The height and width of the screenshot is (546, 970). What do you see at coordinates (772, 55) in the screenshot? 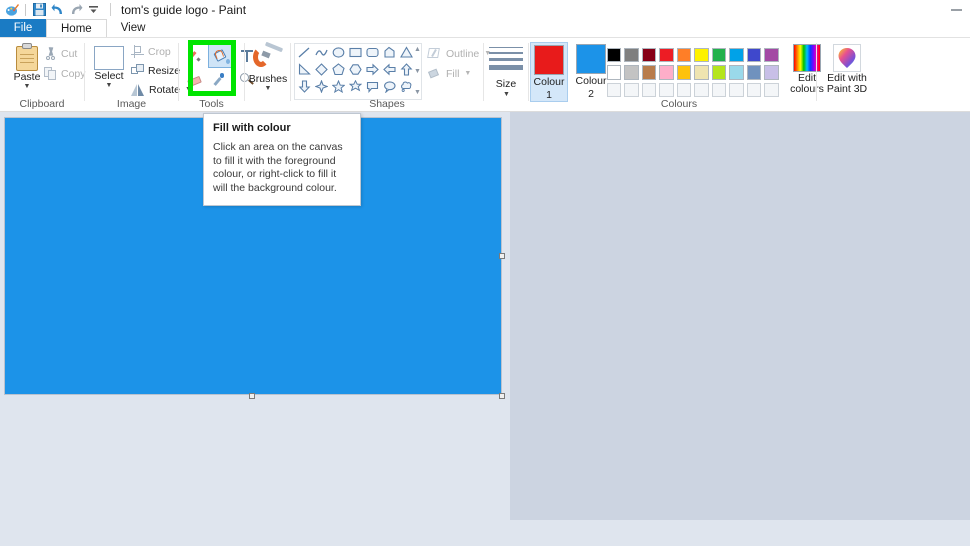
I see `palette-swatch-r1-c10` at bounding box center [772, 55].